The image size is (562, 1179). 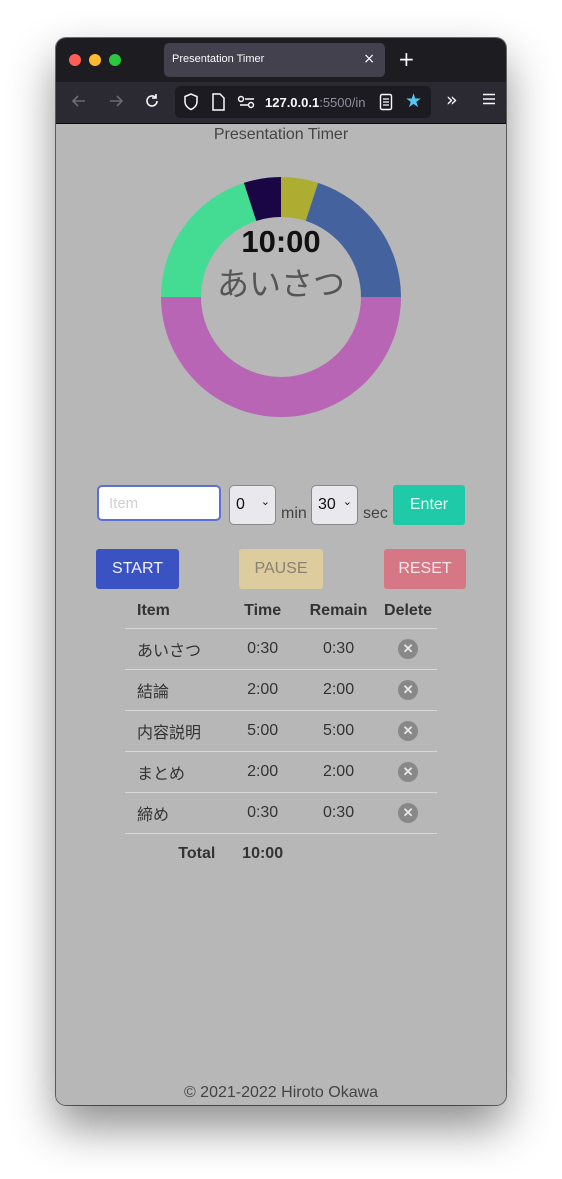 I want to click on table-row: 結論 2:00 2:00 ✕, so click(x=281, y=690).